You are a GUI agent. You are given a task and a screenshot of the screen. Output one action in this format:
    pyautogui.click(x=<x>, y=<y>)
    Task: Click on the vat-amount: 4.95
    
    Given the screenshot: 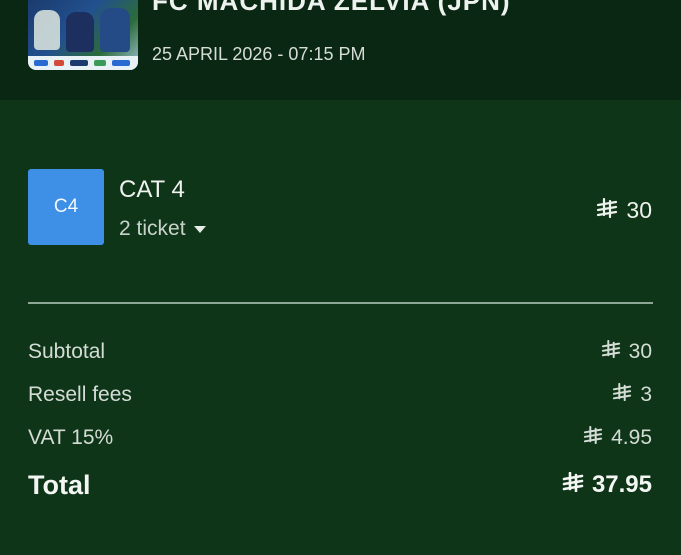 What is the action you would take?
    pyautogui.click(x=617, y=437)
    